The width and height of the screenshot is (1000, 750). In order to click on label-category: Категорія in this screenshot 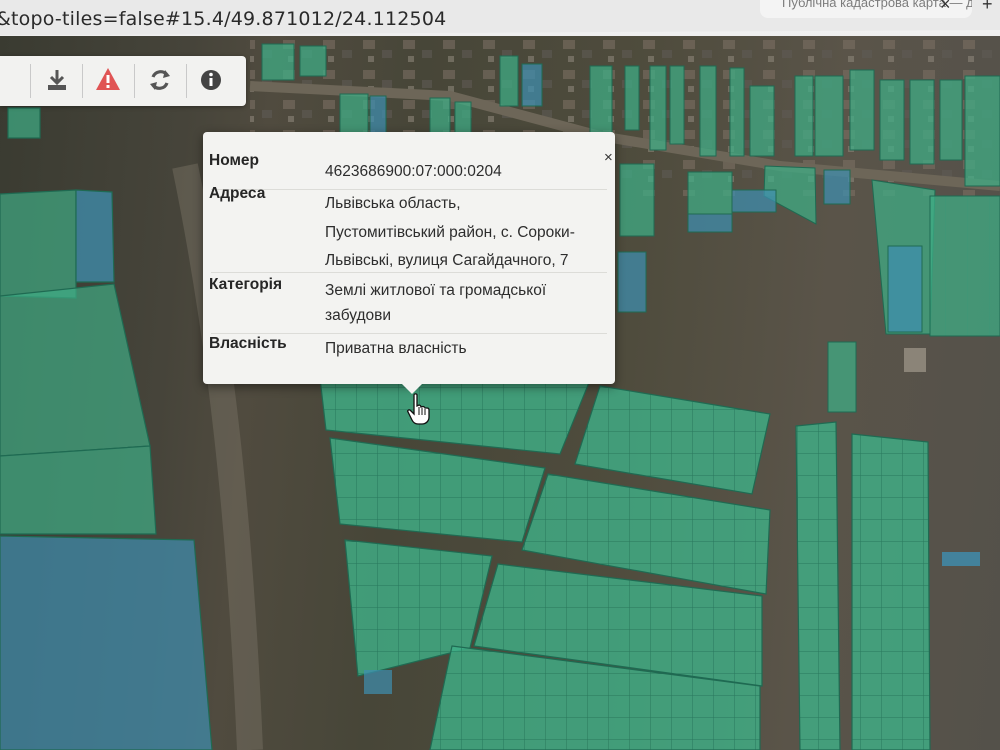, I will do `click(246, 284)`.